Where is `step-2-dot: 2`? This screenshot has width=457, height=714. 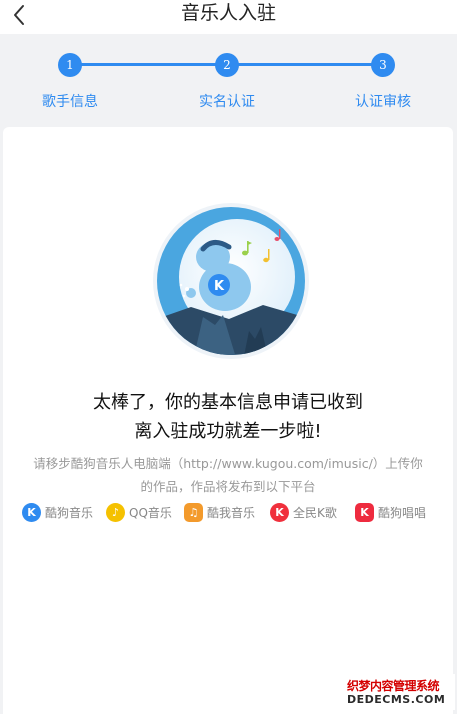
step-2-dot: 2 is located at coordinates (227, 65).